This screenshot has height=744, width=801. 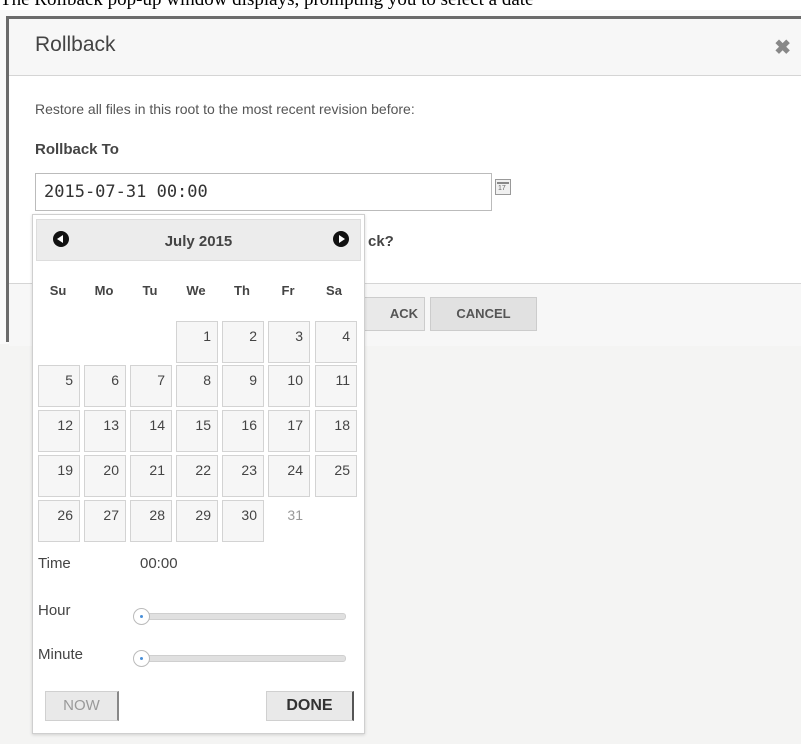 I want to click on calendar-day: 23, so click(x=243, y=476).